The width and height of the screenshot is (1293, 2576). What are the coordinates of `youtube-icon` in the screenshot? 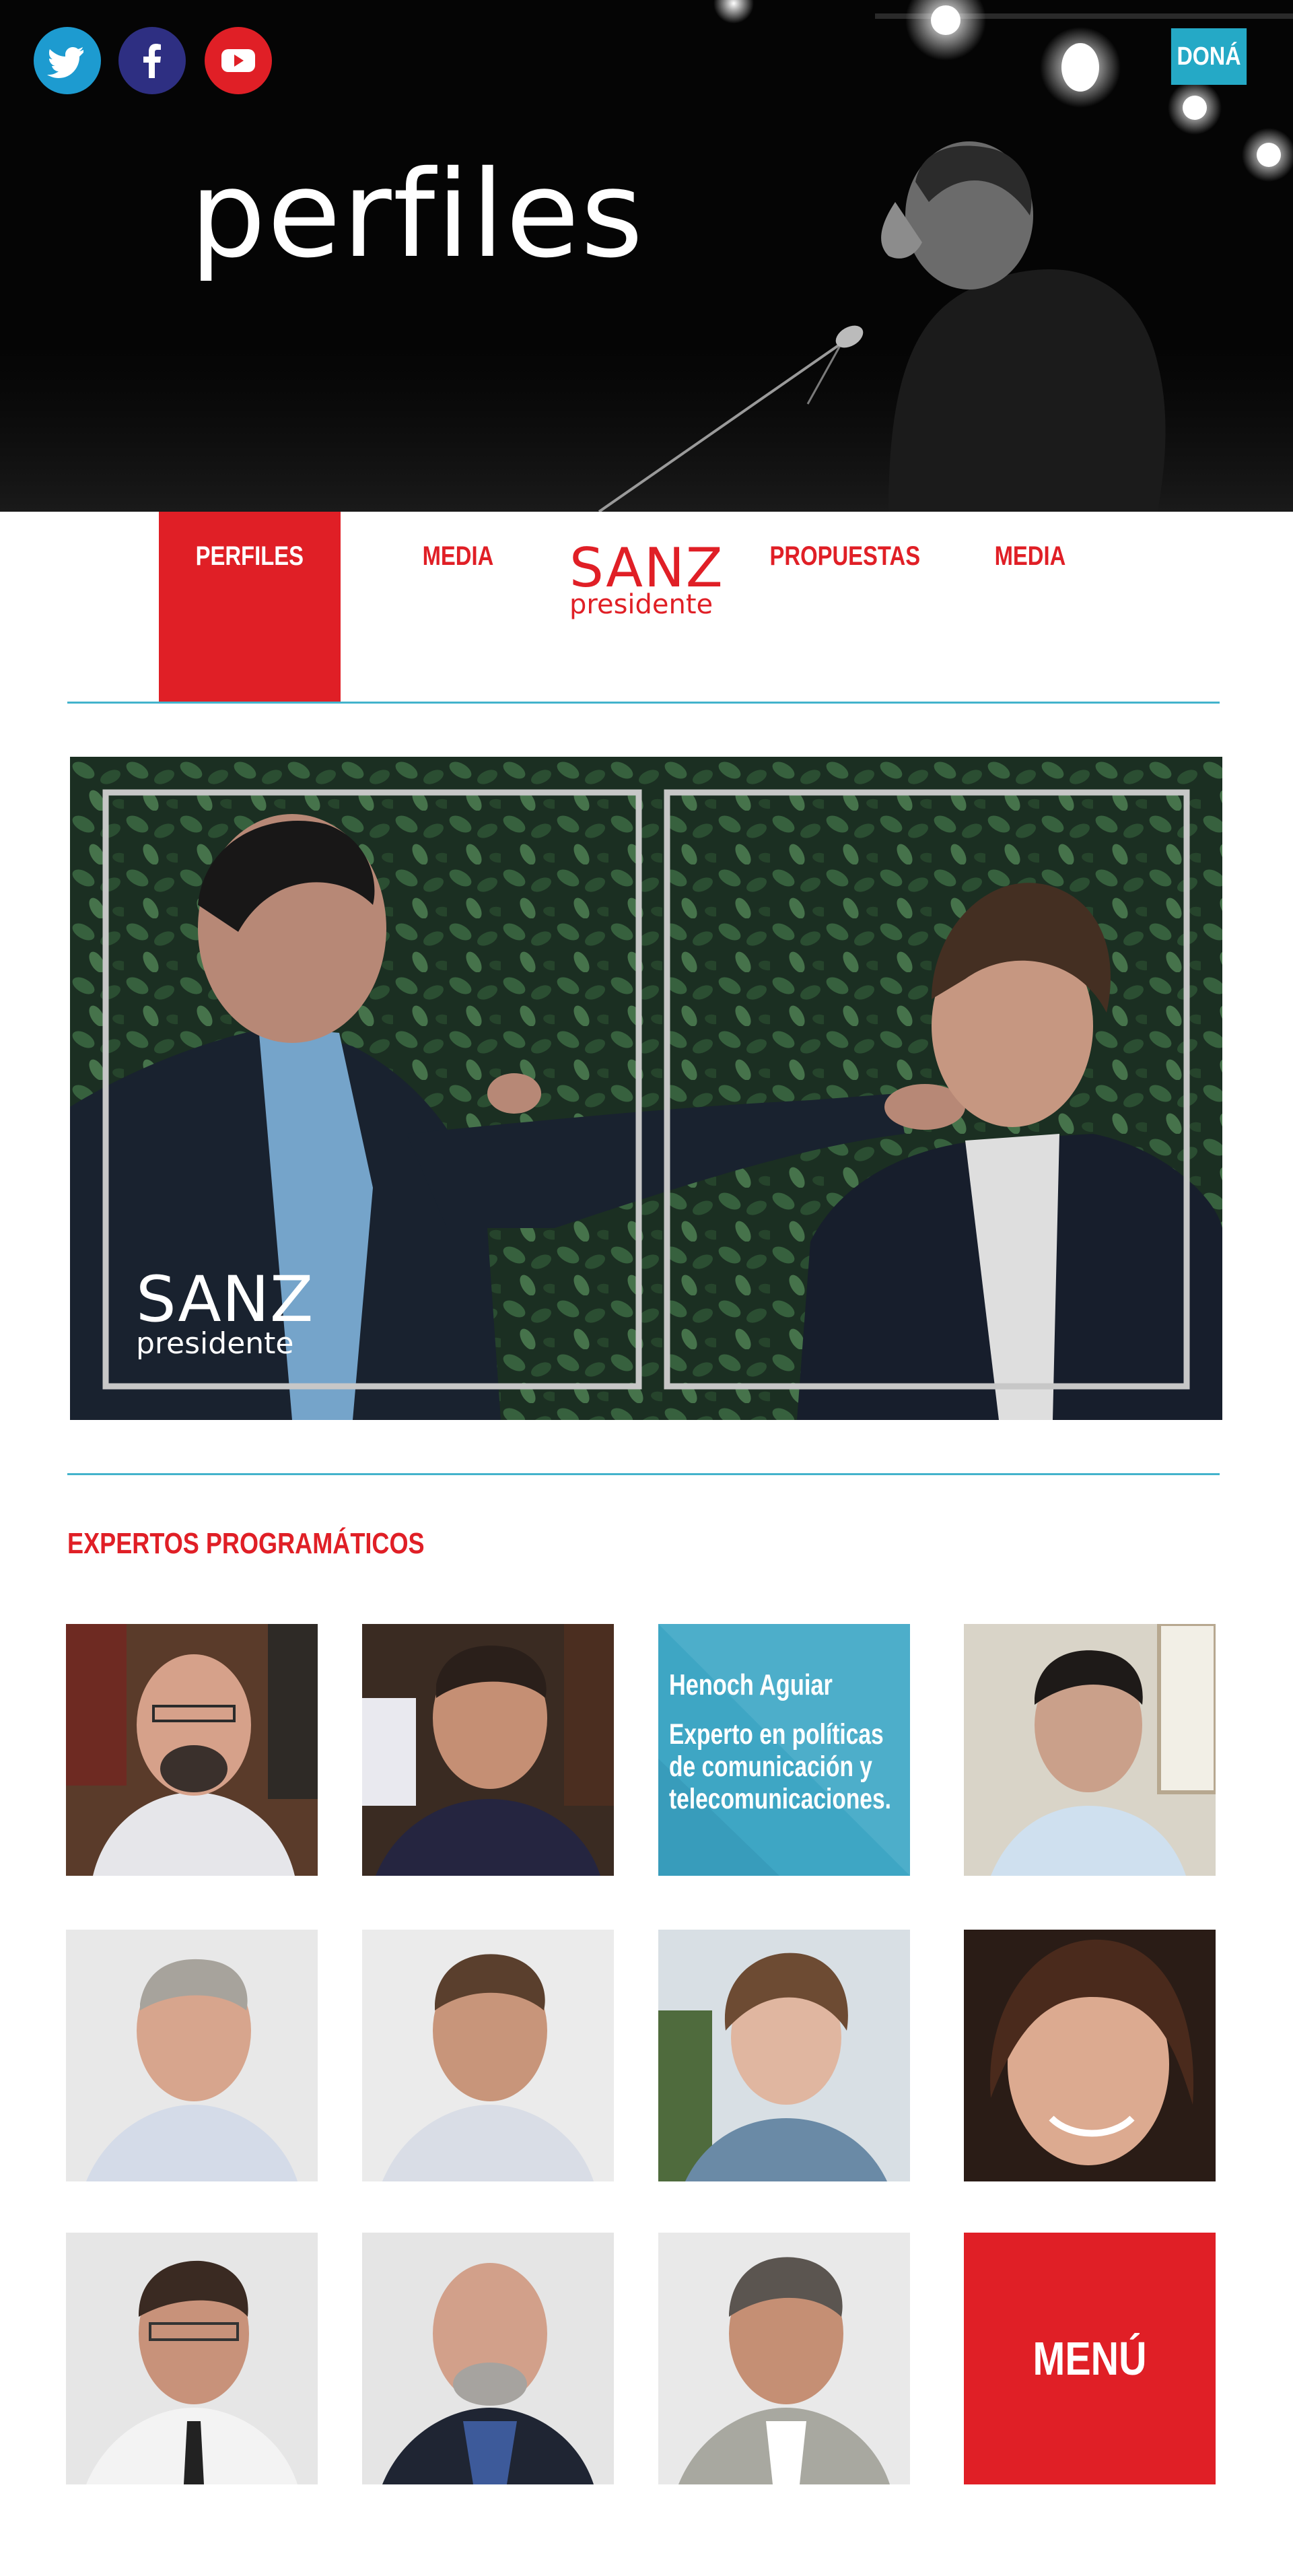 It's located at (238, 60).